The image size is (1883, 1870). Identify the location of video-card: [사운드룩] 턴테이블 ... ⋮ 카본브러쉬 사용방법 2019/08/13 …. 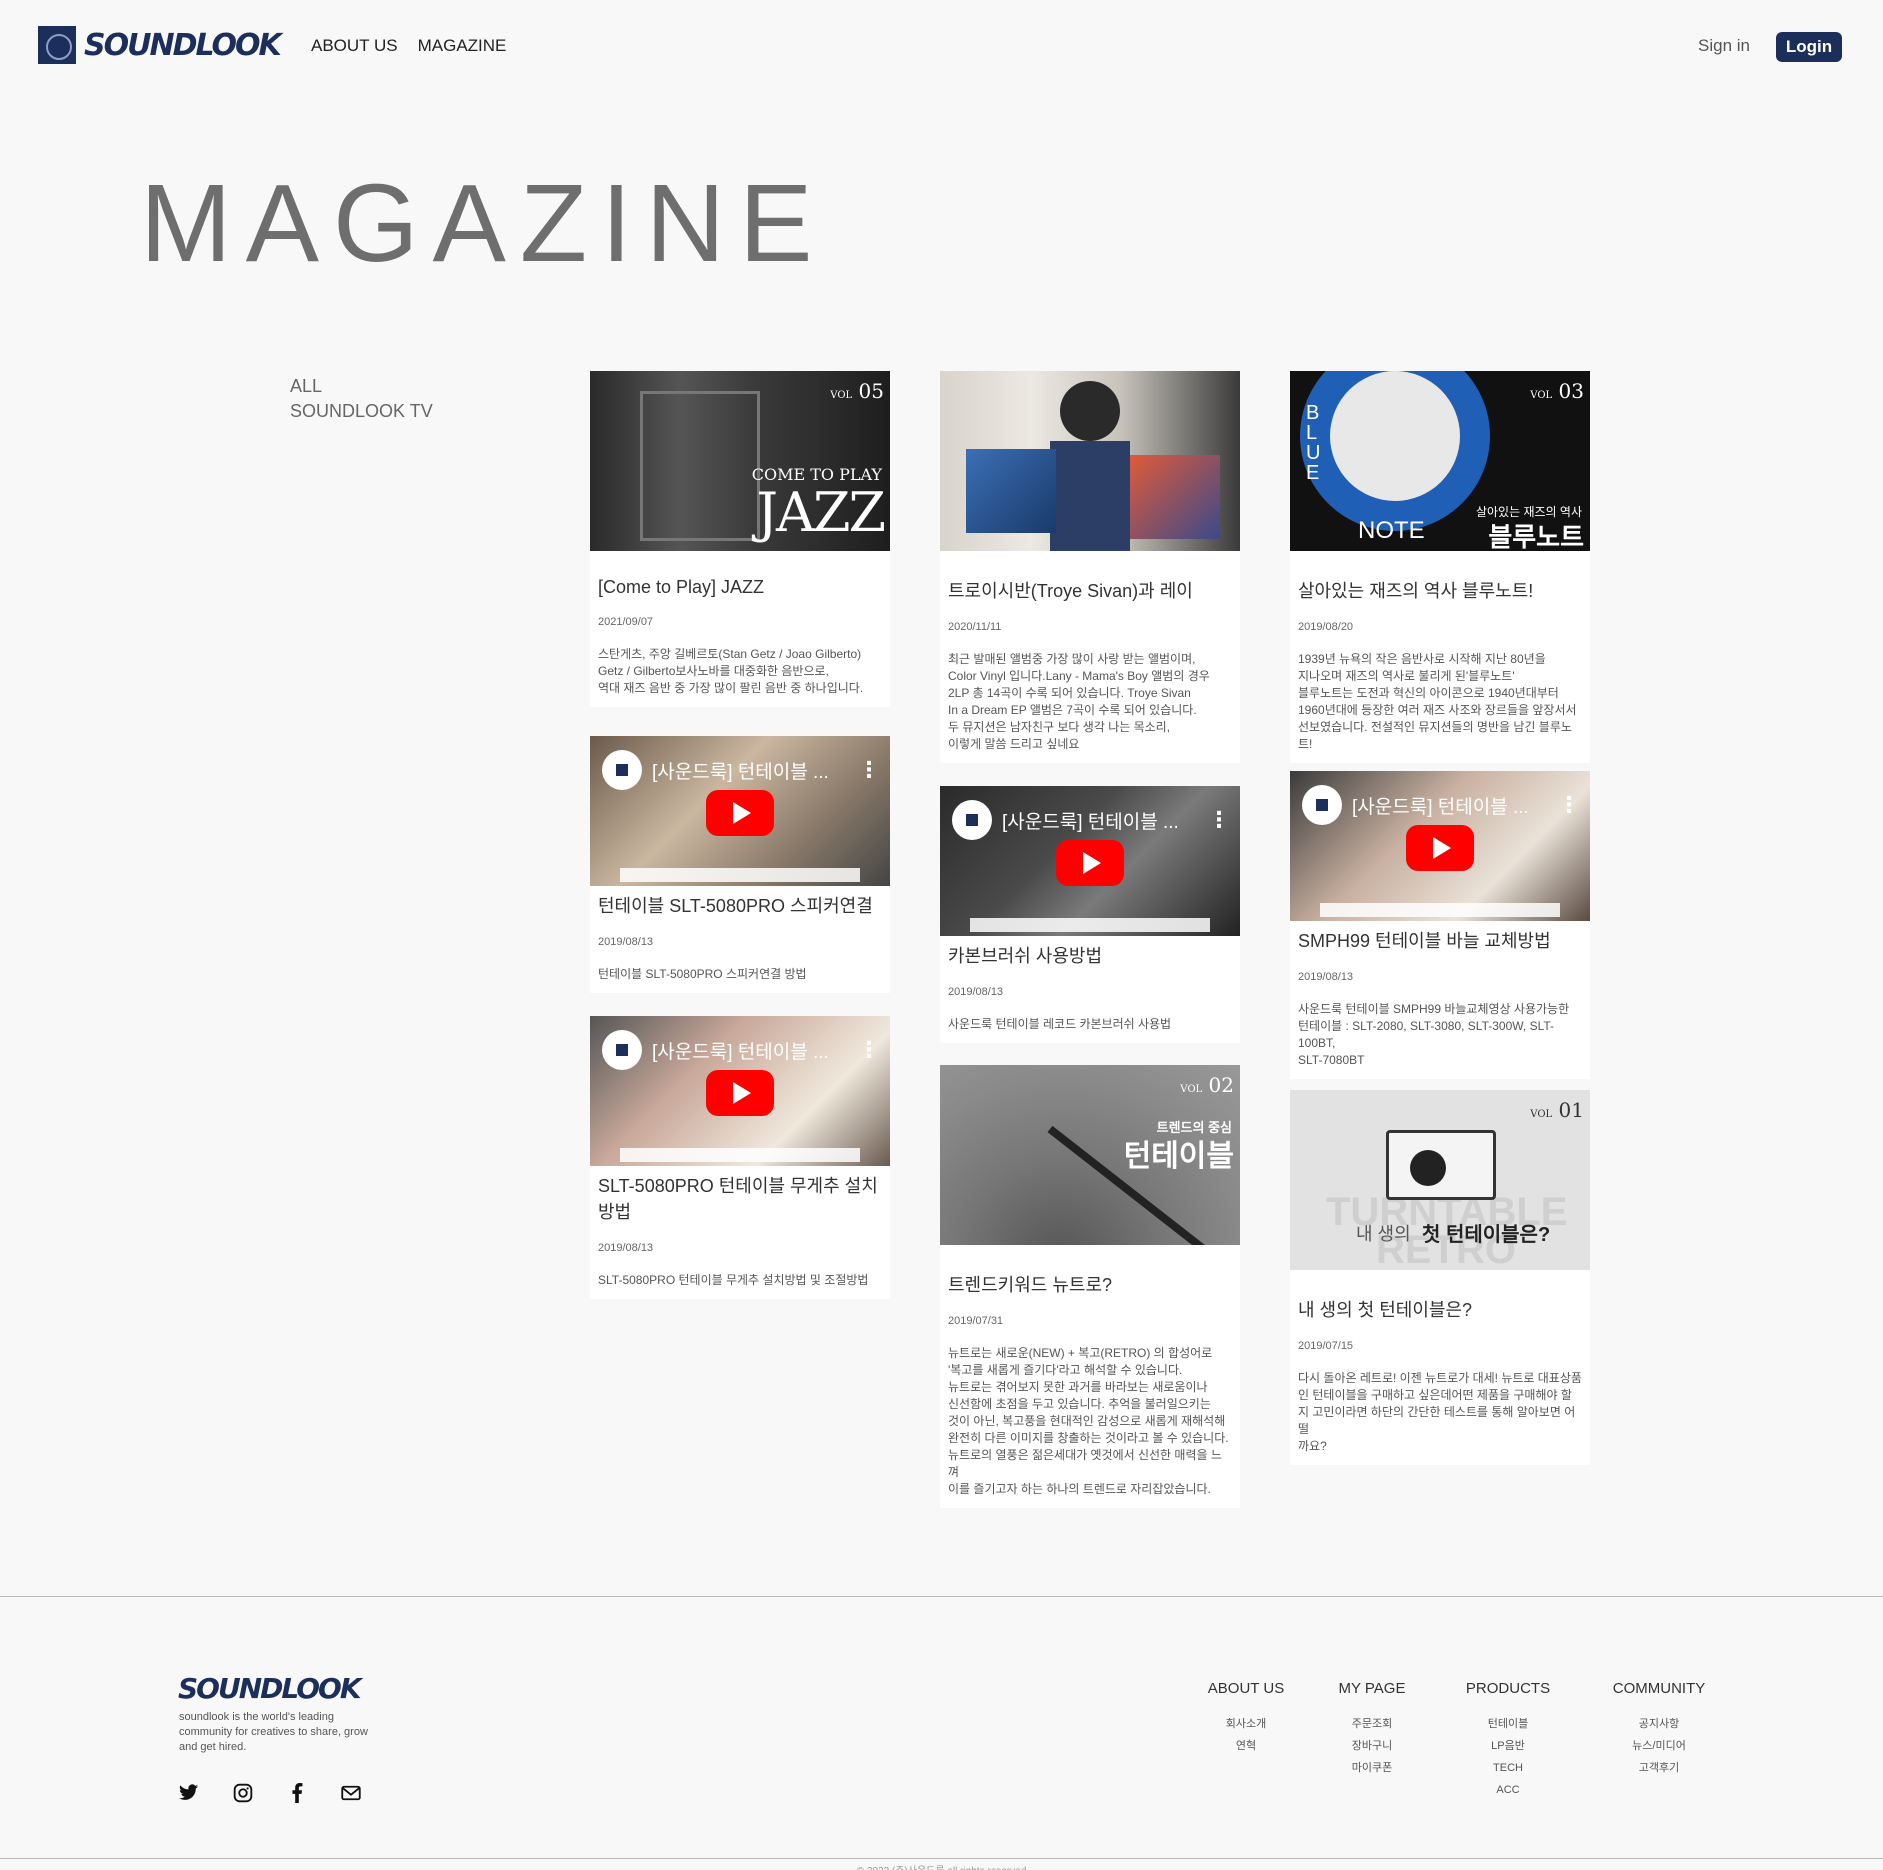
(1090, 914).